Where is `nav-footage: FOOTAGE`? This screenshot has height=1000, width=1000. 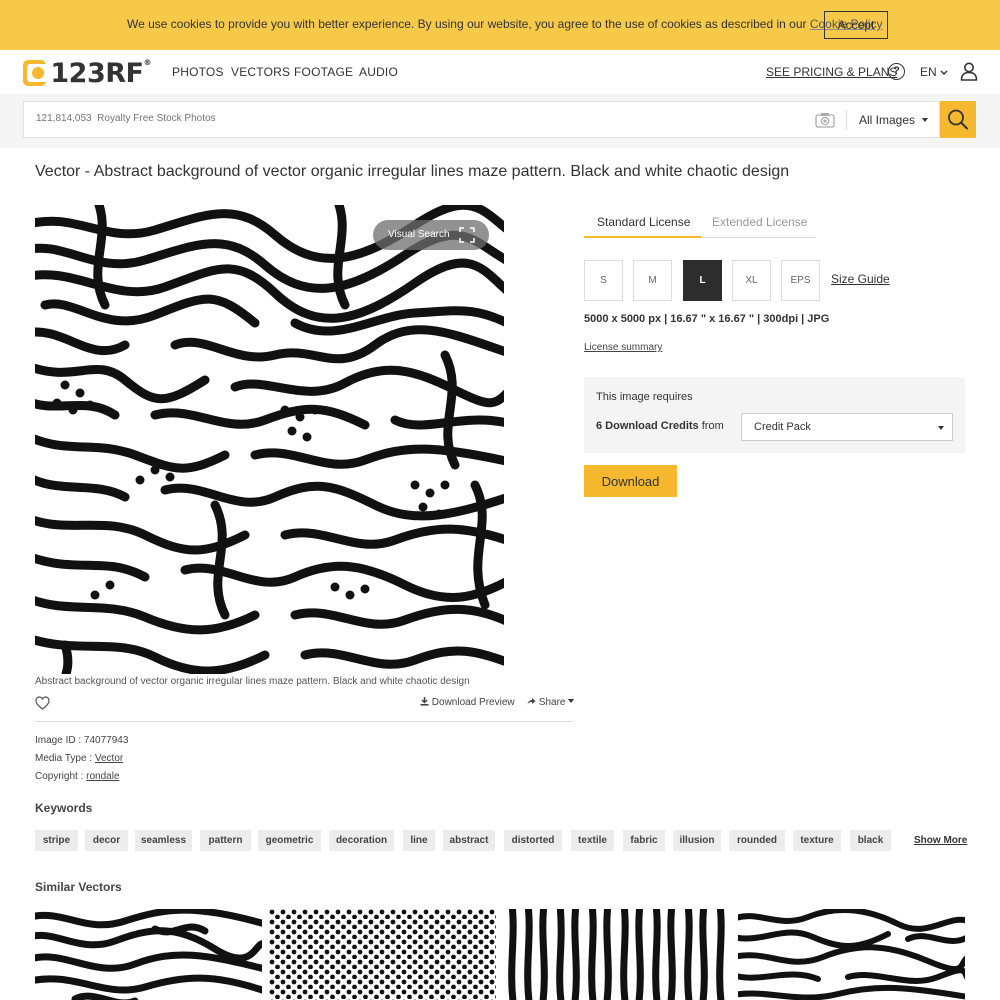
nav-footage: FOOTAGE is located at coordinates (323, 72).